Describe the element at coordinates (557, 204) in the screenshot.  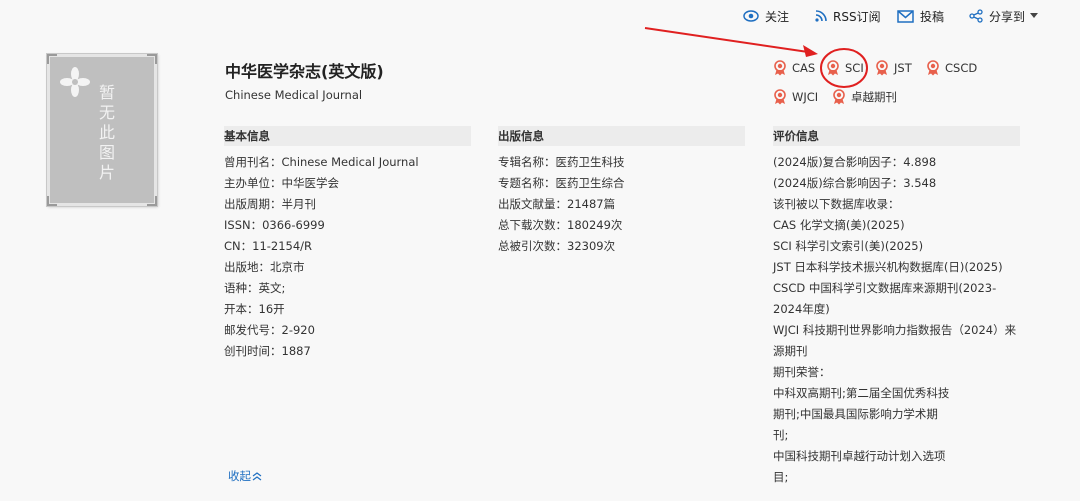
I see `info-row: 出版文献量：21487篇` at that location.